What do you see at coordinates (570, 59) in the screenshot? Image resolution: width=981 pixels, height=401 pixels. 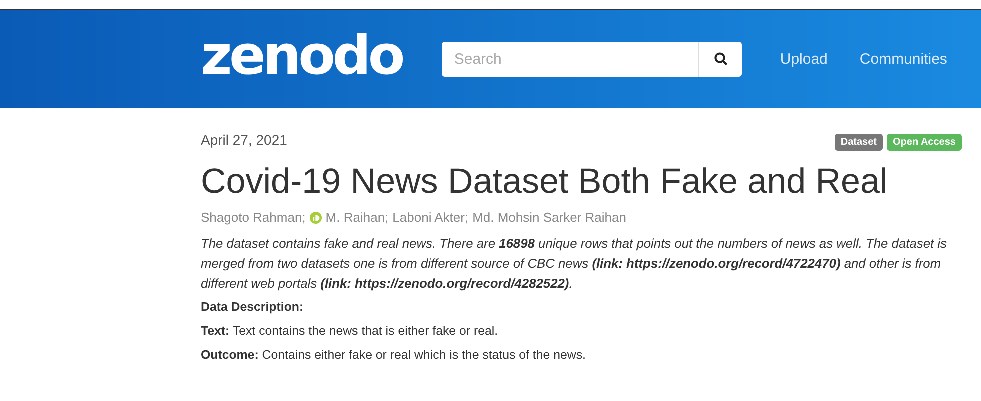 I see `search-field: Search` at bounding box center [570, 59].